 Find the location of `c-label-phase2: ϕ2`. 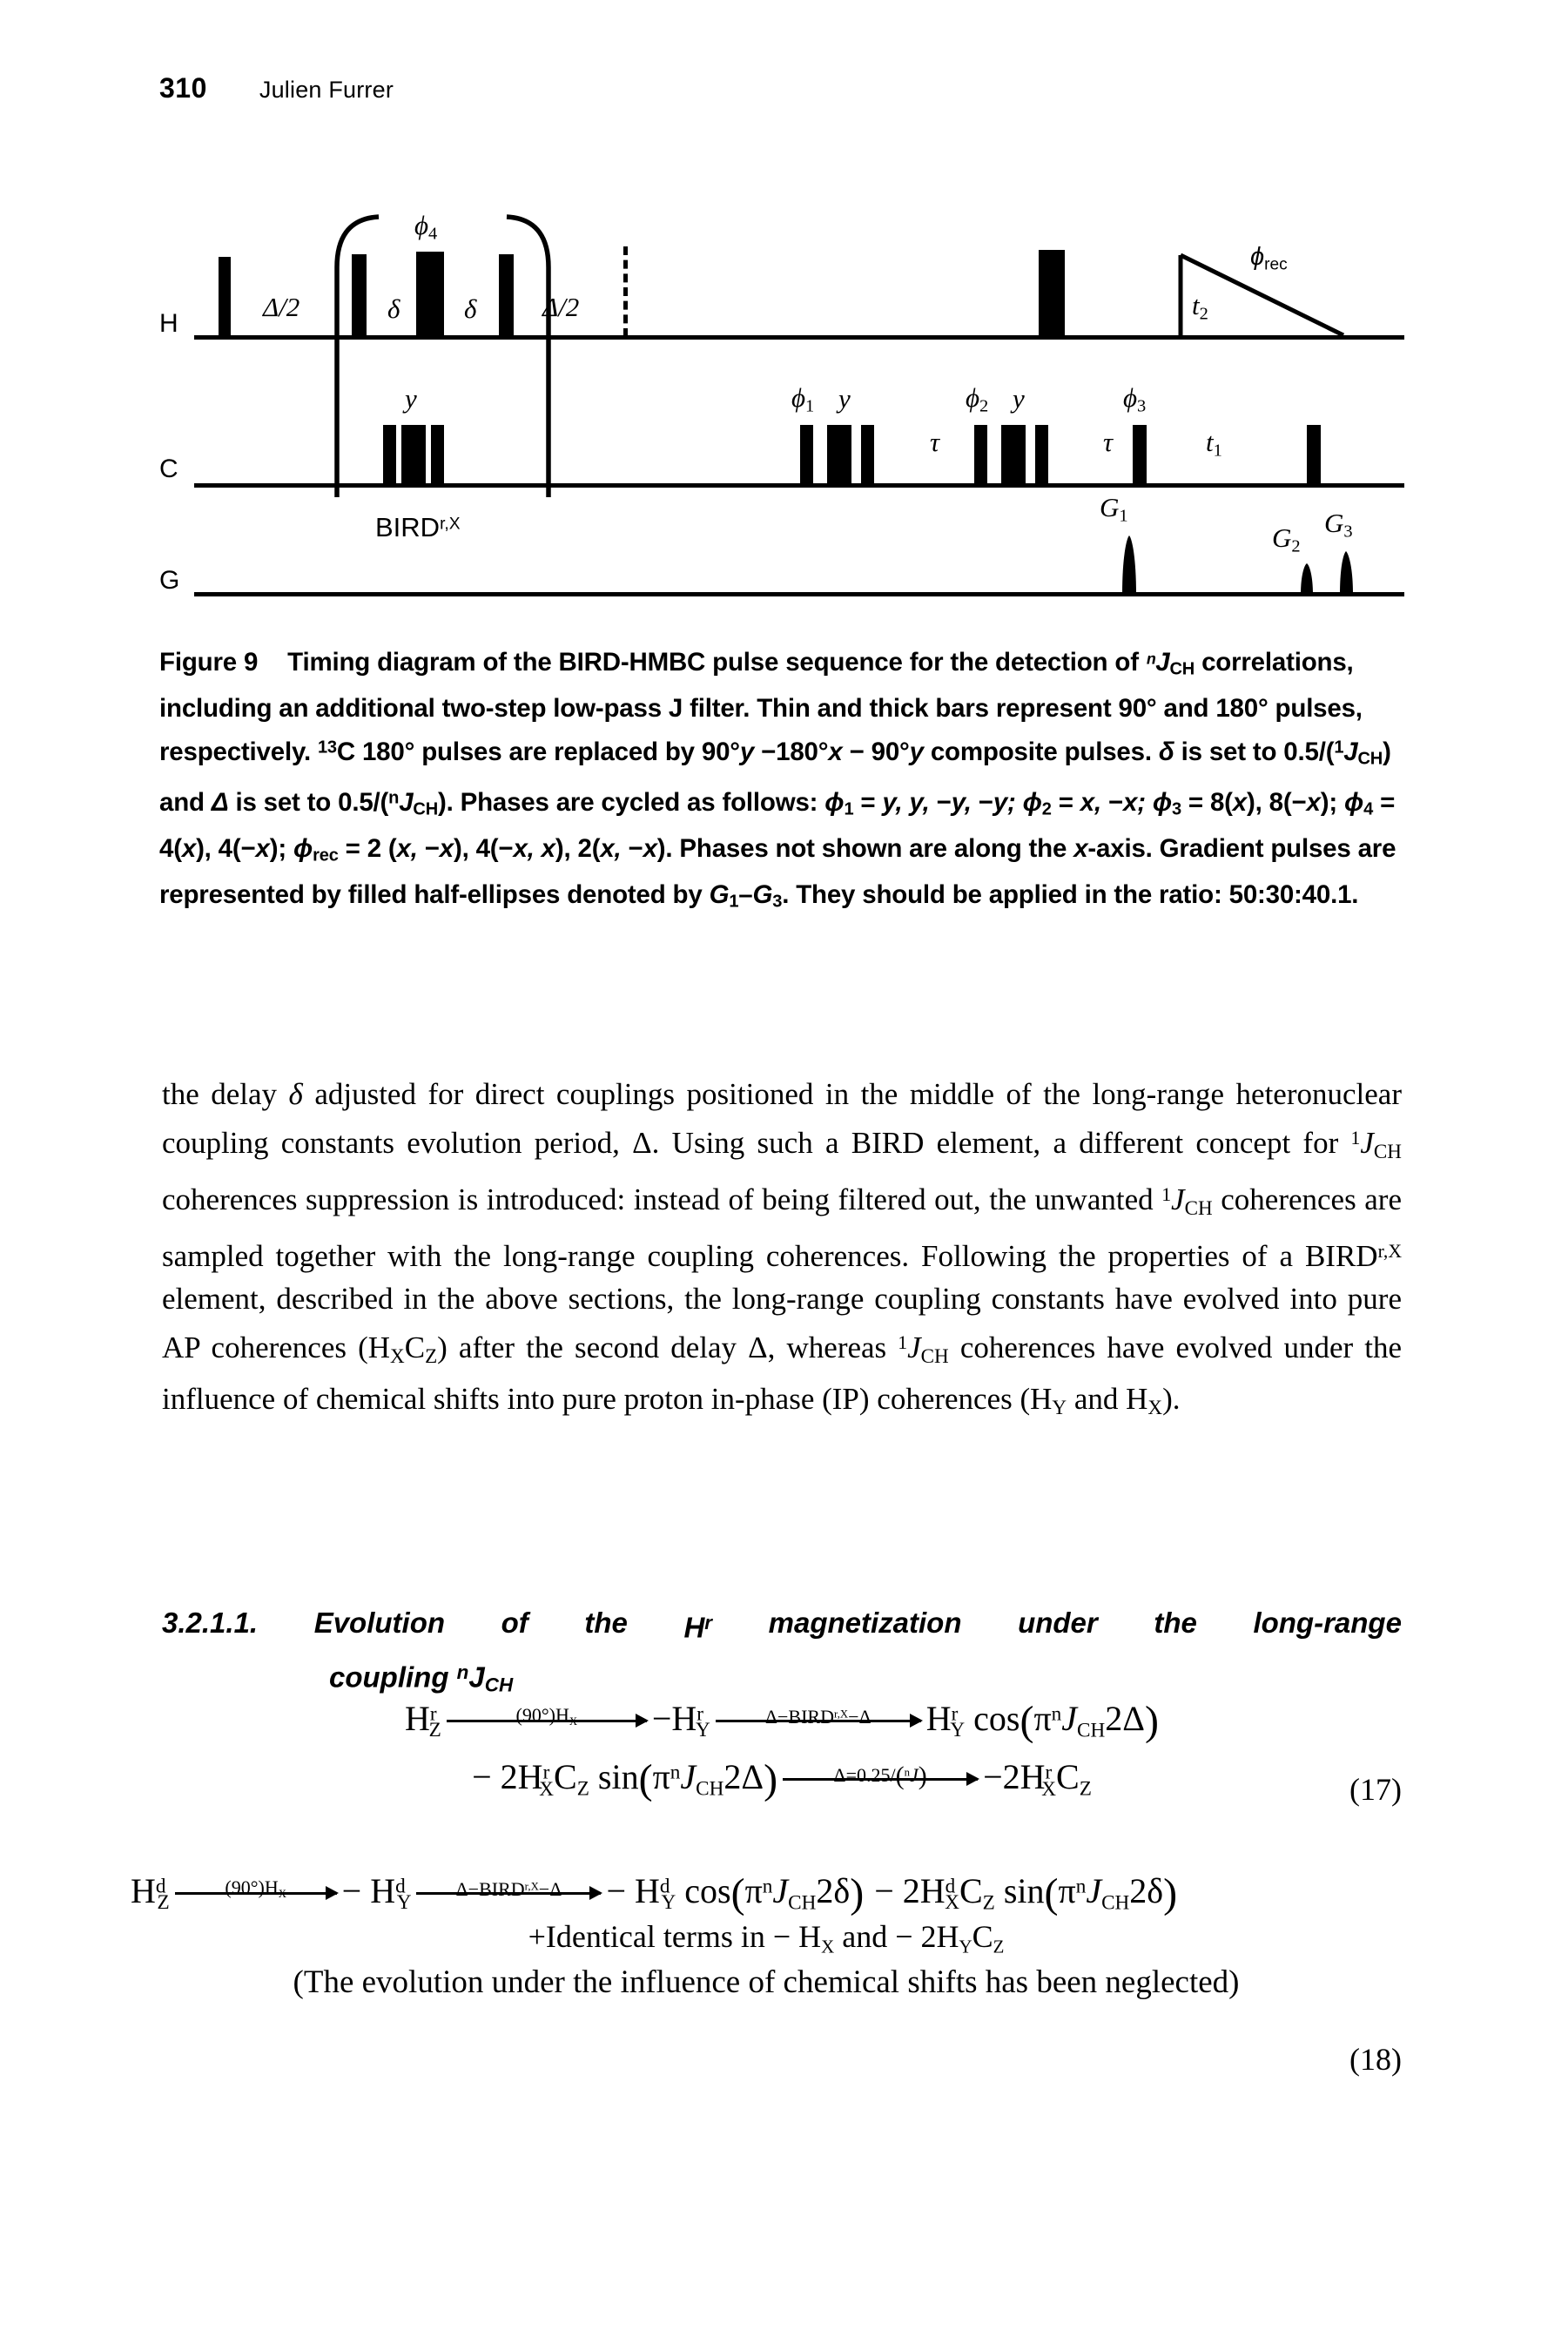

c-label-phase2: ϕ2 is located at coordinates (977, 399).